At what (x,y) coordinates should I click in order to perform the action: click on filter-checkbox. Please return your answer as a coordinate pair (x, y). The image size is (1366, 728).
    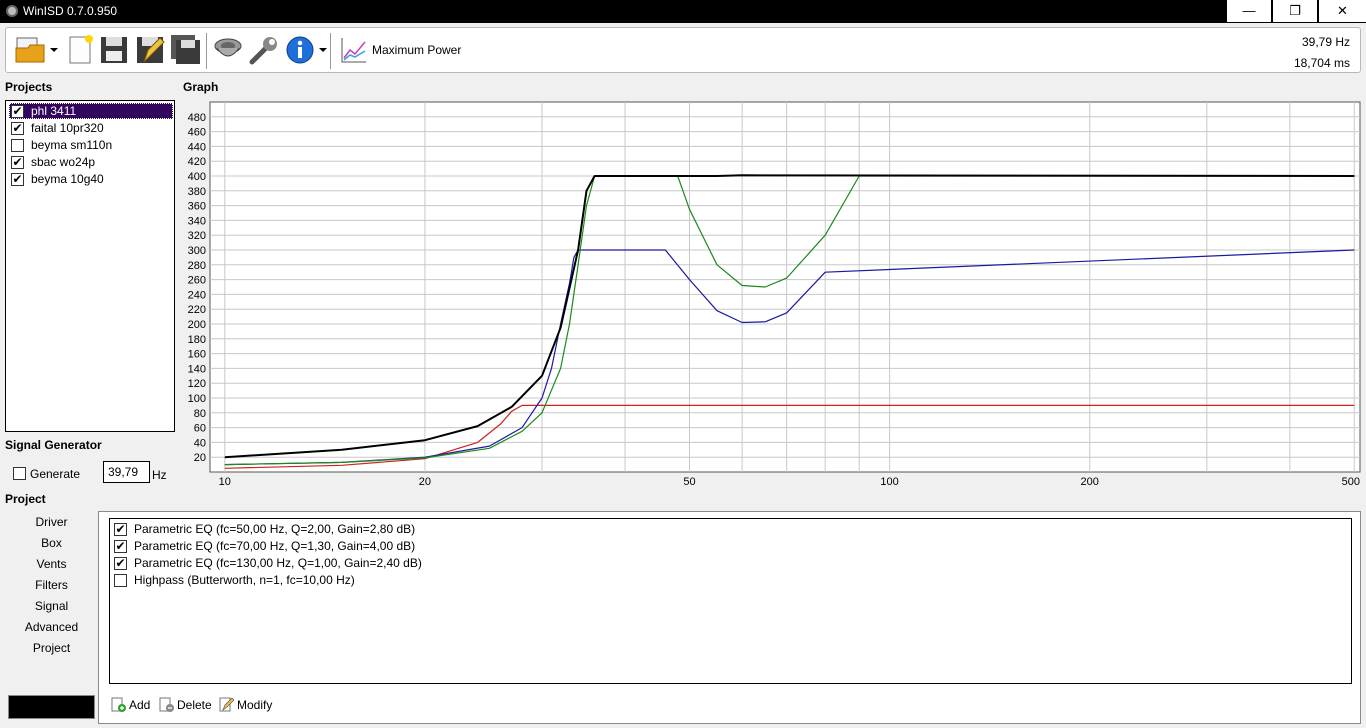
    Looking at the image, I should click on (120, 580).